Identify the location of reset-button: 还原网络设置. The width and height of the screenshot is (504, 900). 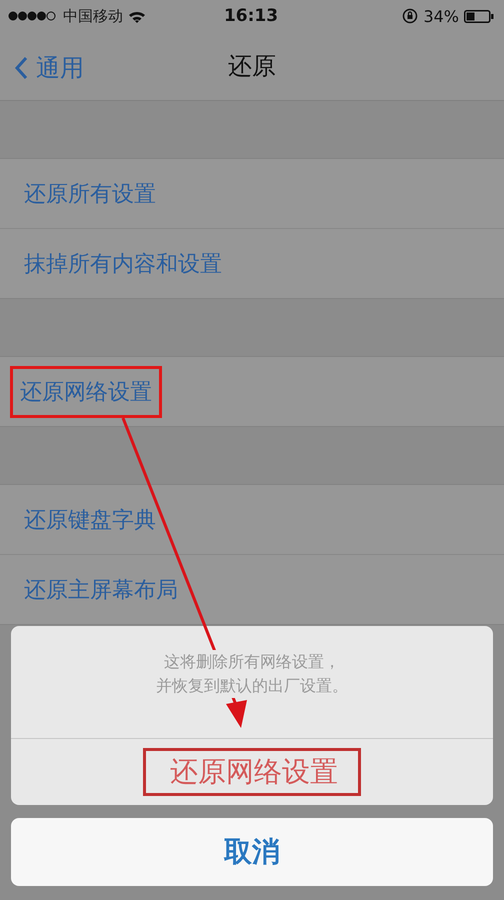
(252, 772).